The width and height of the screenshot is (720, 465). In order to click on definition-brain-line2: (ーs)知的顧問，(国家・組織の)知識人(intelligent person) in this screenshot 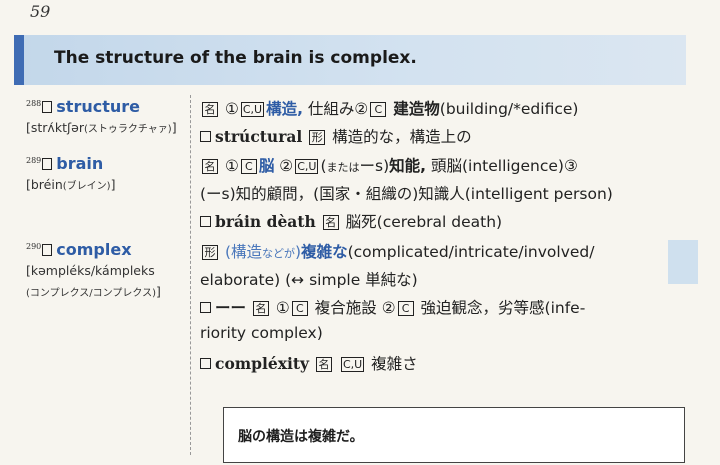, I will do `click(406, 194)`.